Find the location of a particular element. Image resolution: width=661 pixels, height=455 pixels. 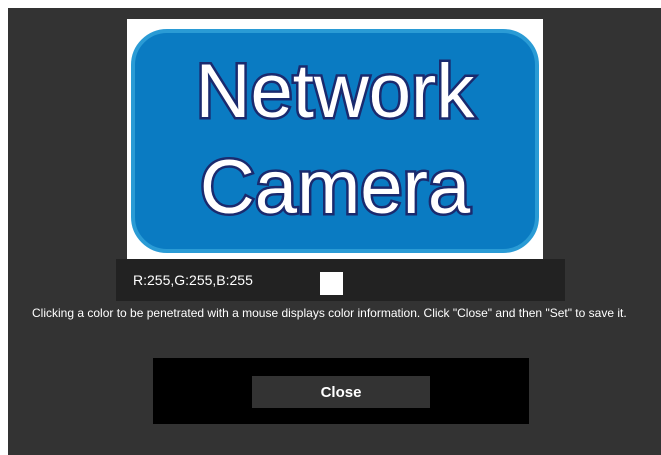

rgb-value-text: R:255,G:255,B:255 is located at coordinates (193, 280).